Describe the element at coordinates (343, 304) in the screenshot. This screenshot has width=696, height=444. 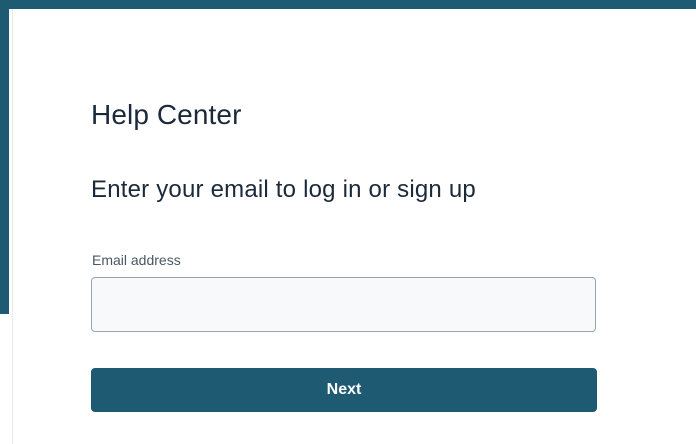
I see `email-field` at that location.